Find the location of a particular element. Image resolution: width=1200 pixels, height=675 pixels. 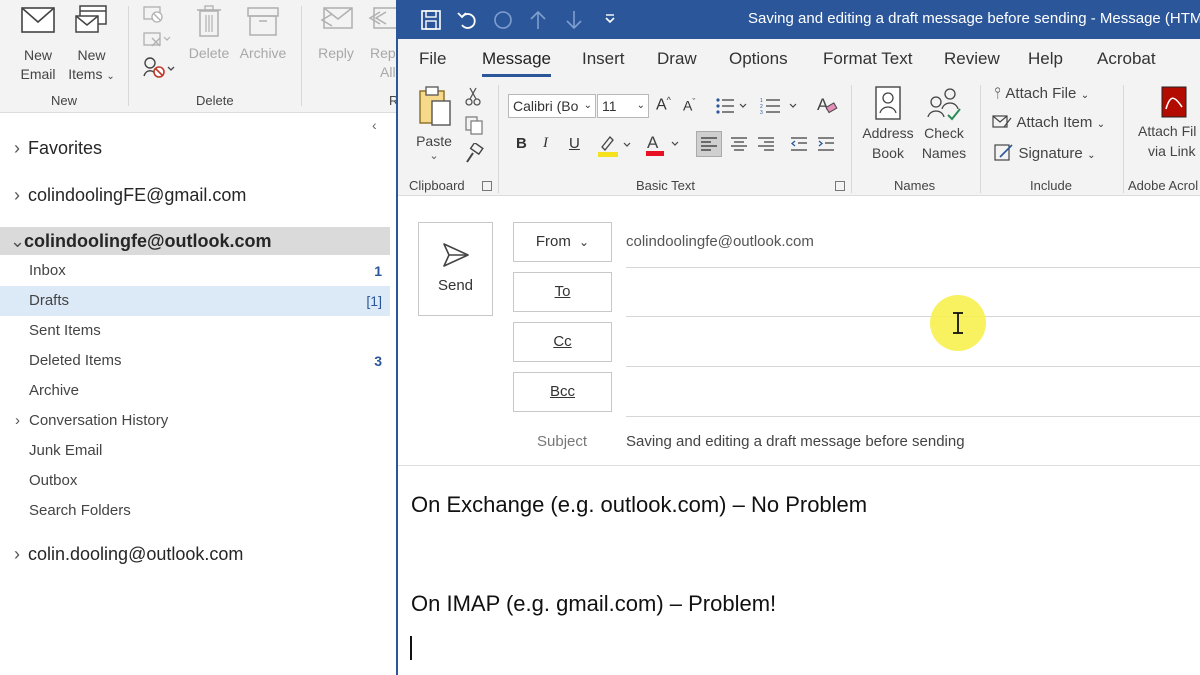

tab-acrobat: Acrobat is located at coordinates (1126, 59).